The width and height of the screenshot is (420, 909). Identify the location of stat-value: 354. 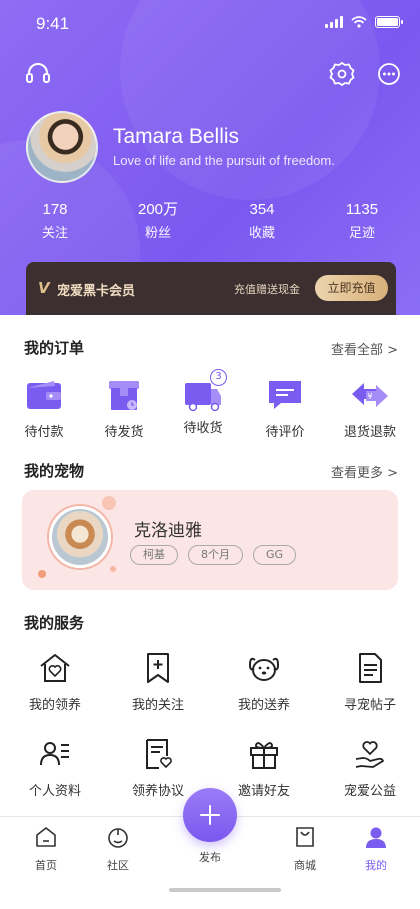
(262, 209).